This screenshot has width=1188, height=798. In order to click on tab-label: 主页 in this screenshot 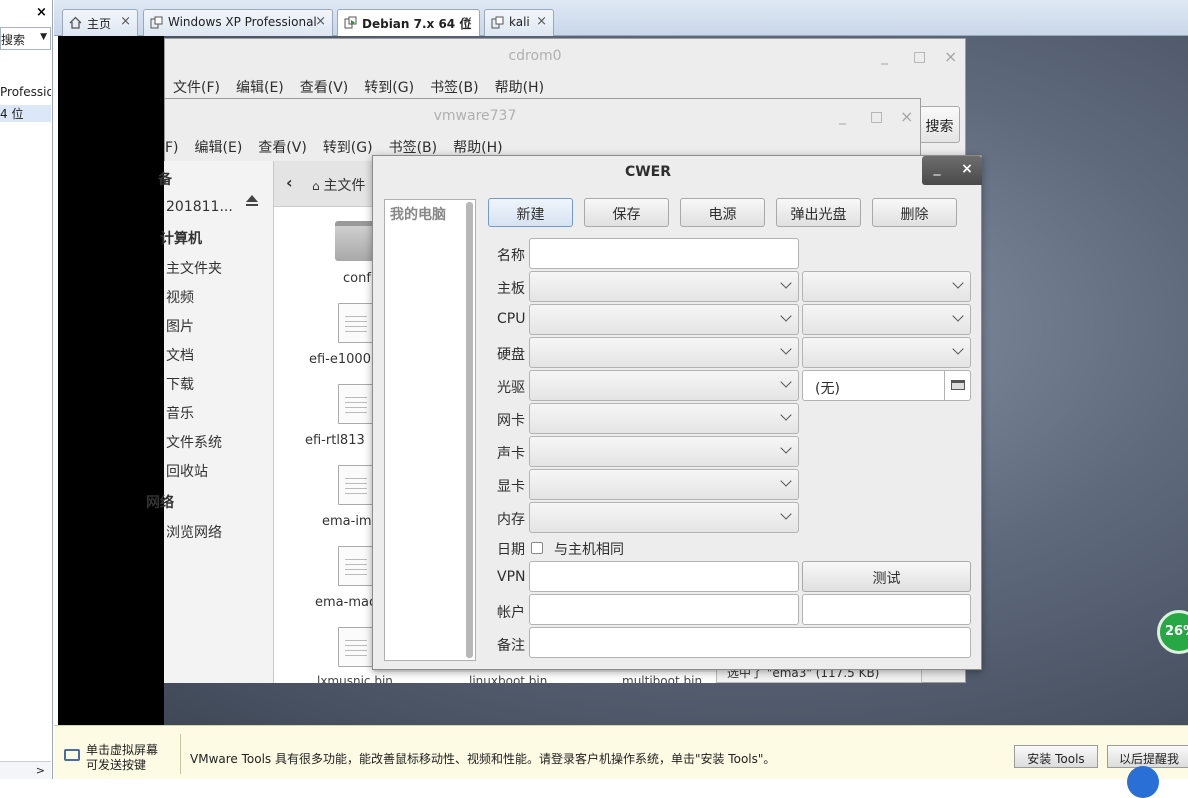, I will do `click(99, 24)`.